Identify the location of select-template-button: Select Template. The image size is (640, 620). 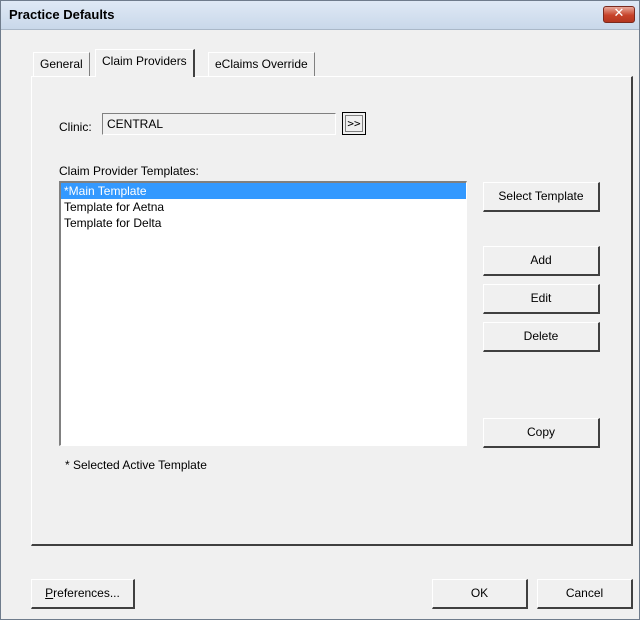
(541, 197).